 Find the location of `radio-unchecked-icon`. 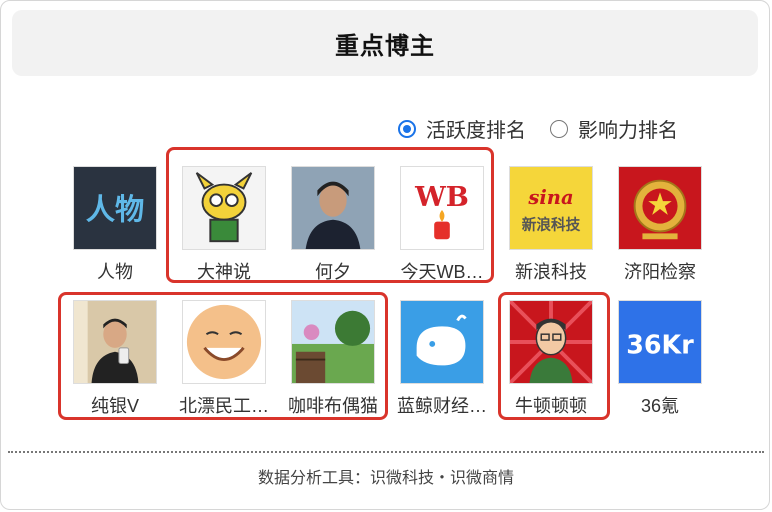

radio-unchecked-icon is located at coordinates (559, 128).